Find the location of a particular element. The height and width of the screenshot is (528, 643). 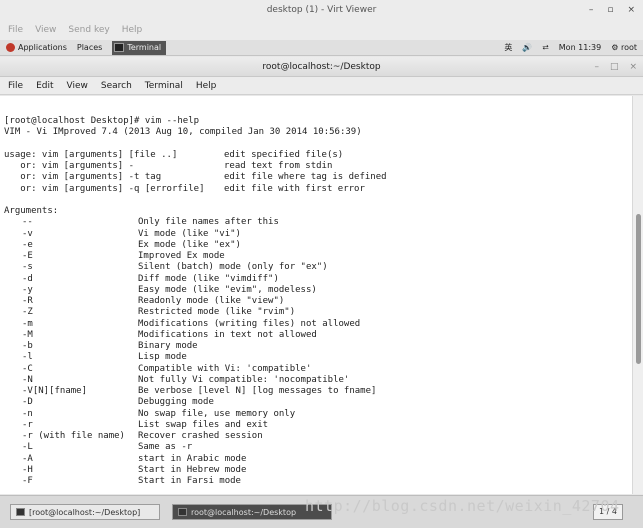

argument-desc: Vi mode (like "vi") is located at coordinates (189, 233).